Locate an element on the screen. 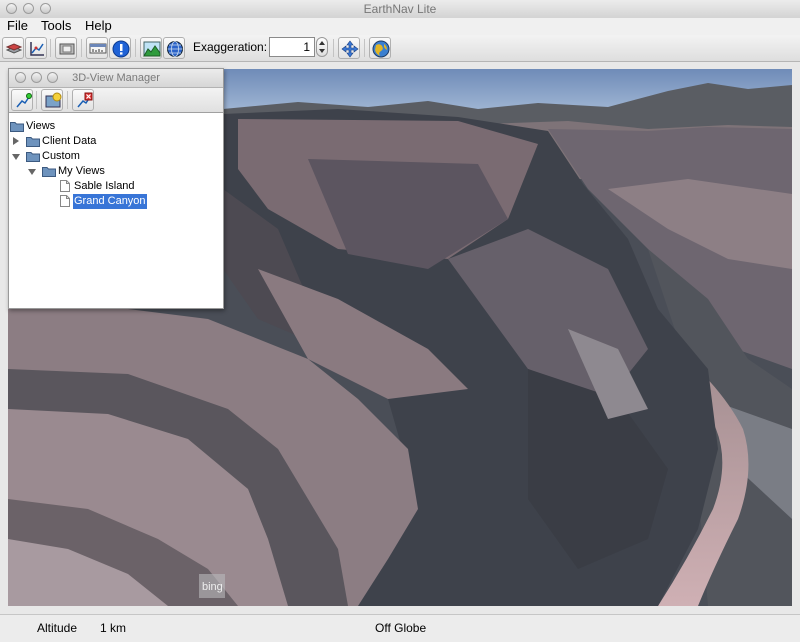 The image size is (800, 642). add-view-button is located at coordinates (22, 100).